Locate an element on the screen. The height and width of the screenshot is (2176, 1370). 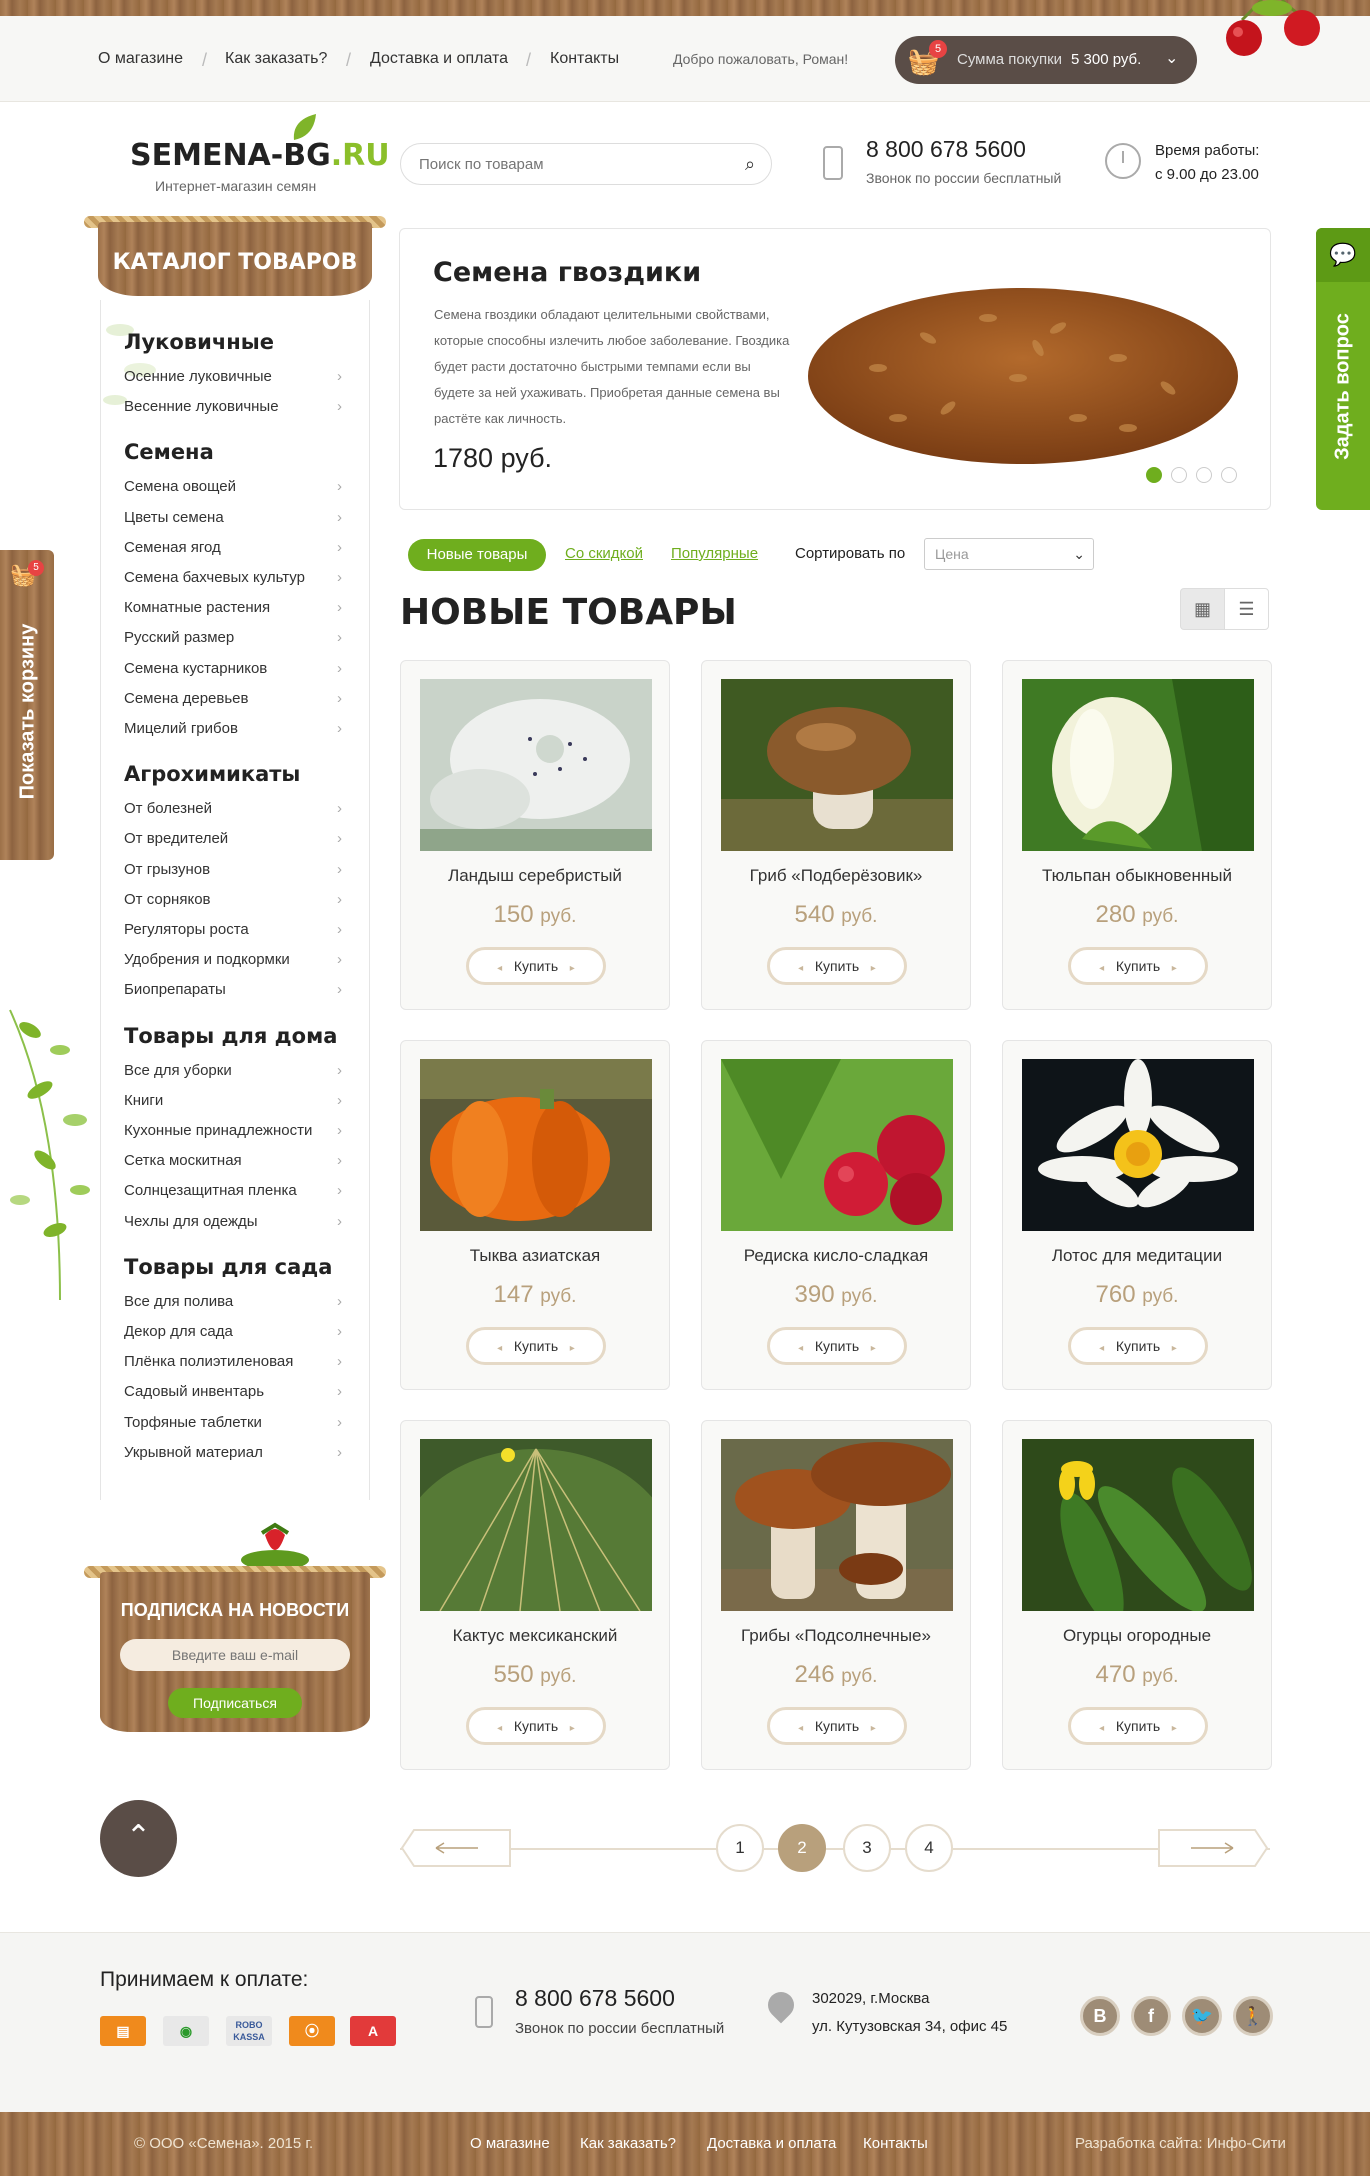
product-card: Ландыш серебристый 150 руб. ◂ Купить ▸ is located at coordinates (535, 835).